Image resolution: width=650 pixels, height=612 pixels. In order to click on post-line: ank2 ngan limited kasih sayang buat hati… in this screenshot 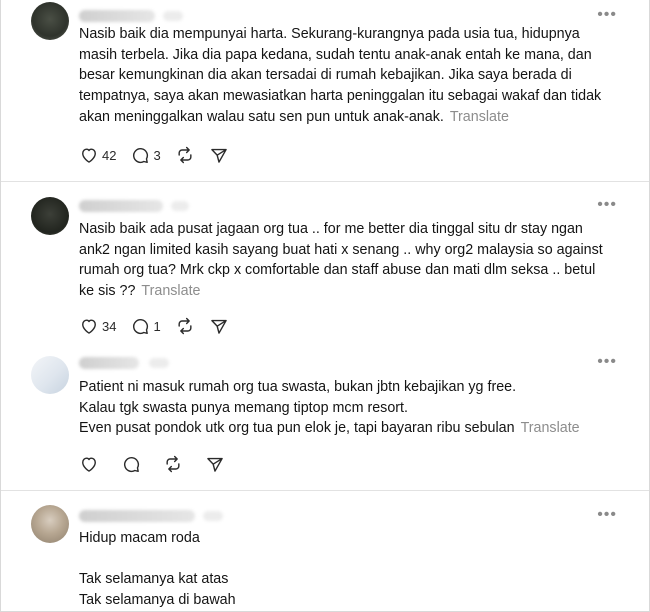, I will do `click(341, 249)`.